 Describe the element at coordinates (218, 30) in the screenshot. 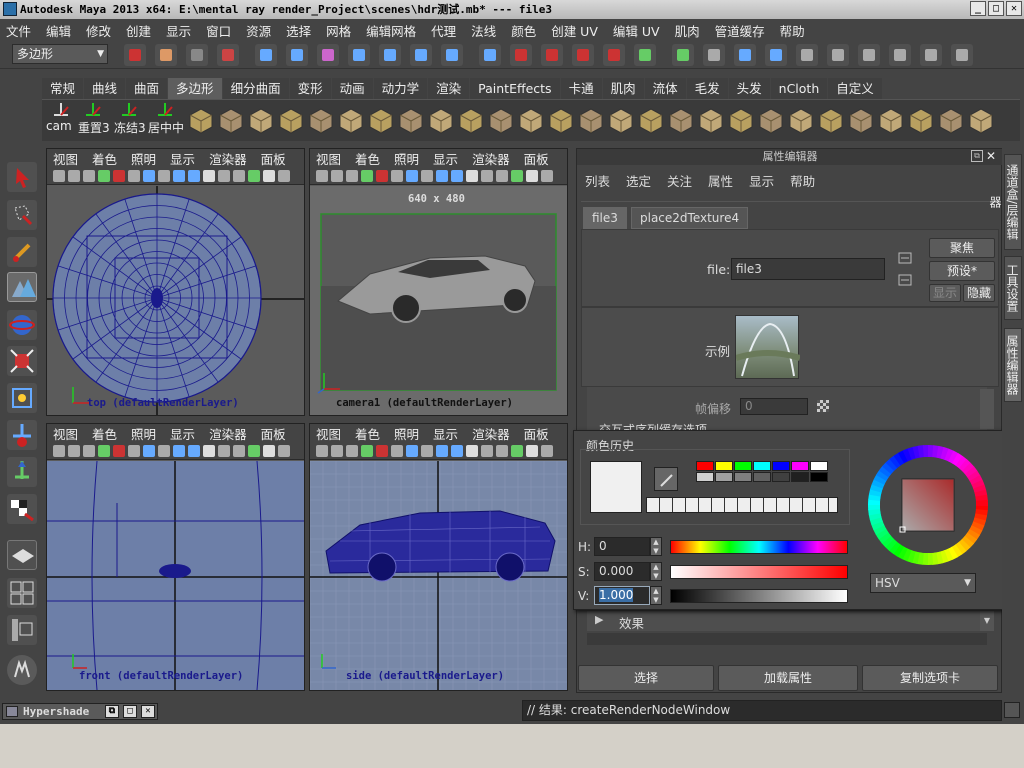

I see `menu-item: 窗口` at that location.